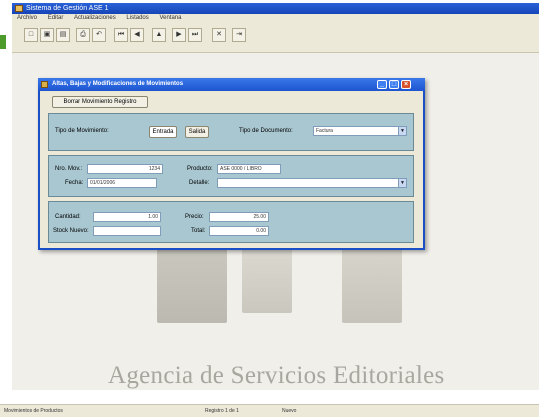  I want to click on minimize-icon: _, so click(382, 84).